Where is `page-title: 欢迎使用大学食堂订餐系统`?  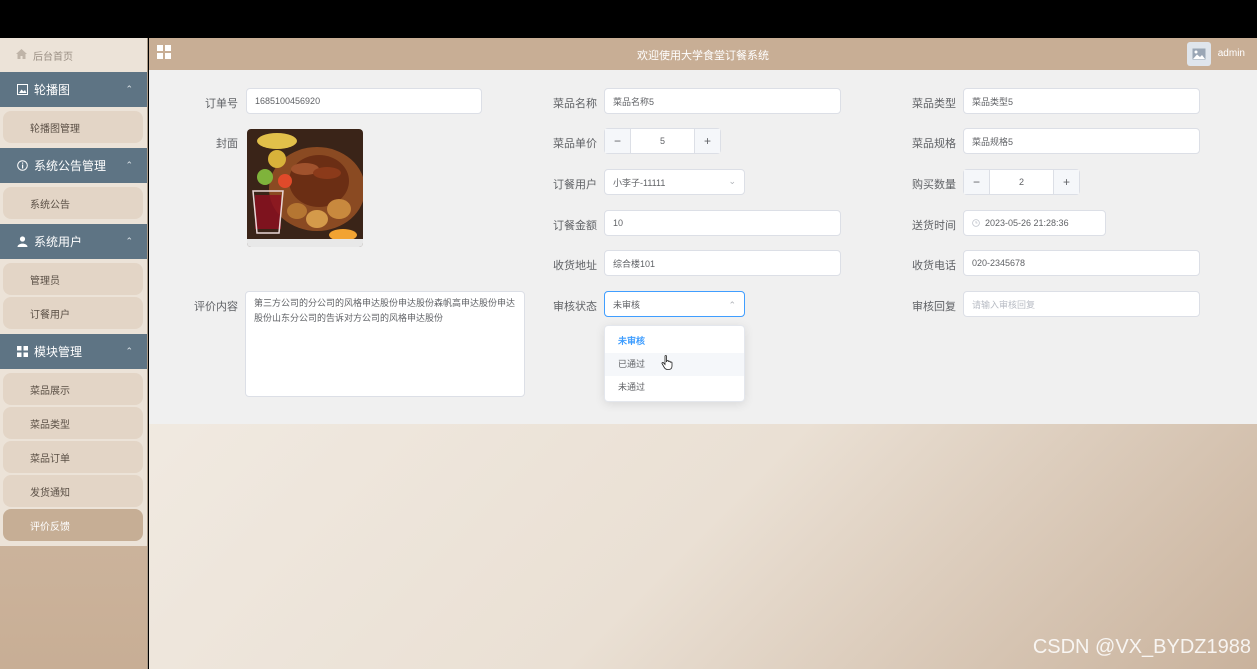 page-title: 欢迎使用大学食堂订餐系统 is located at coordinates (703, 56).